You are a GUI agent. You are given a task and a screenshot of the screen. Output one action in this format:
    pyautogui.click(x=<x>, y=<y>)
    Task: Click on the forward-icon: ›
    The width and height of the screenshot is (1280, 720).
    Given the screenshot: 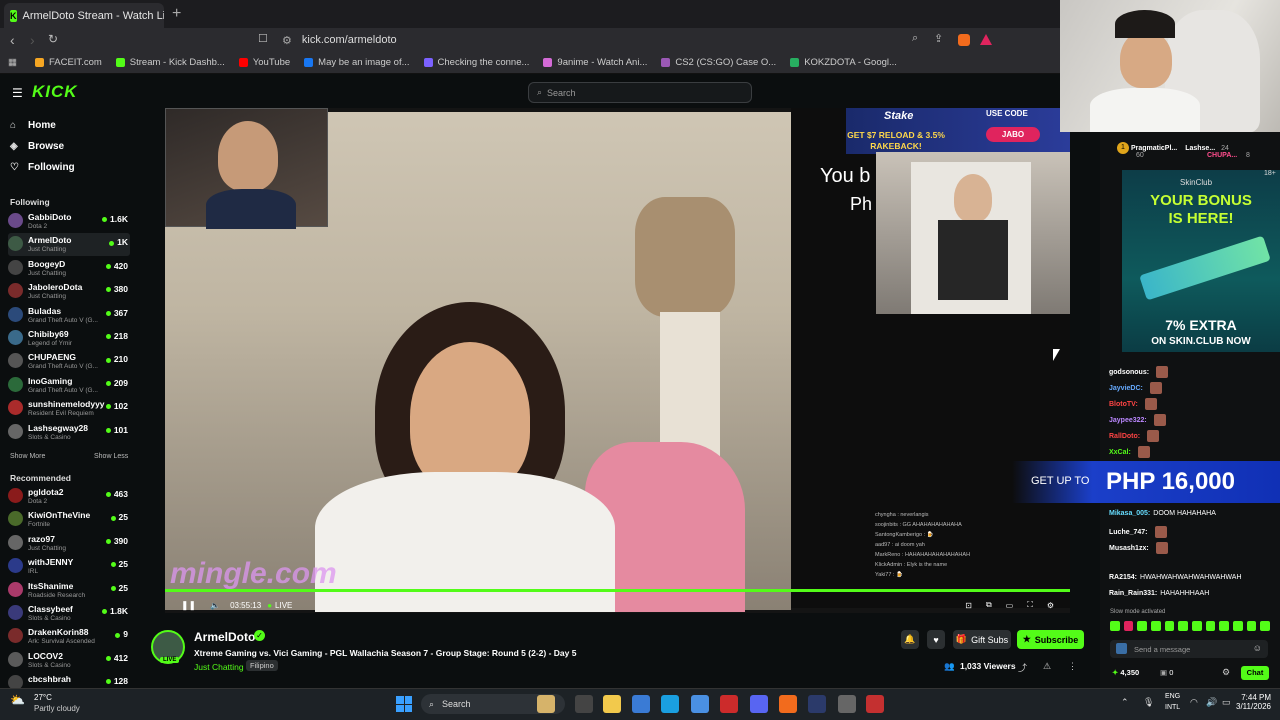 What is the action you would take?
    pyautogui.click(x=32, y=40)
    